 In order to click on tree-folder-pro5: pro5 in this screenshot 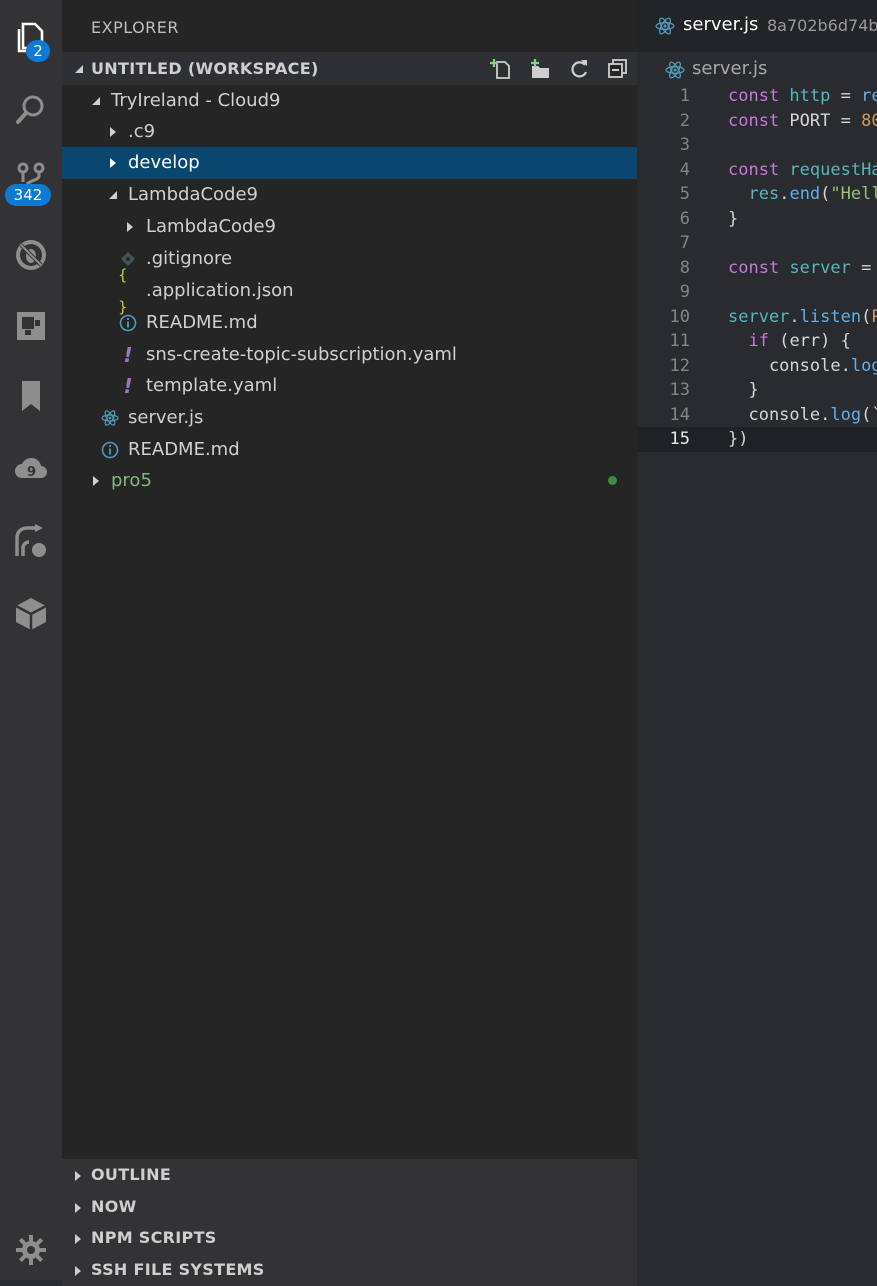, I will do `click(349, 481)`.